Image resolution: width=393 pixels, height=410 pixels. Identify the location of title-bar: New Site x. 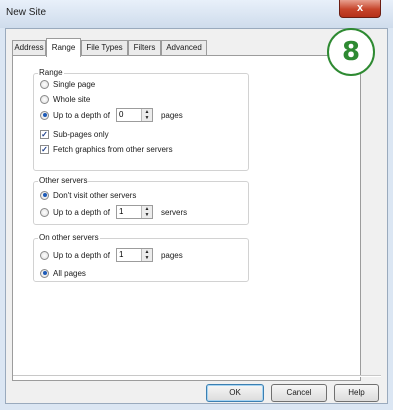
(196, 14).